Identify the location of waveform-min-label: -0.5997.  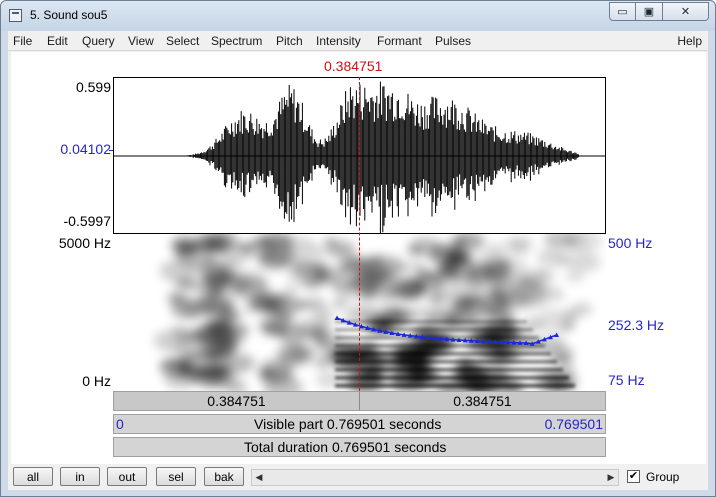
(87, 221).